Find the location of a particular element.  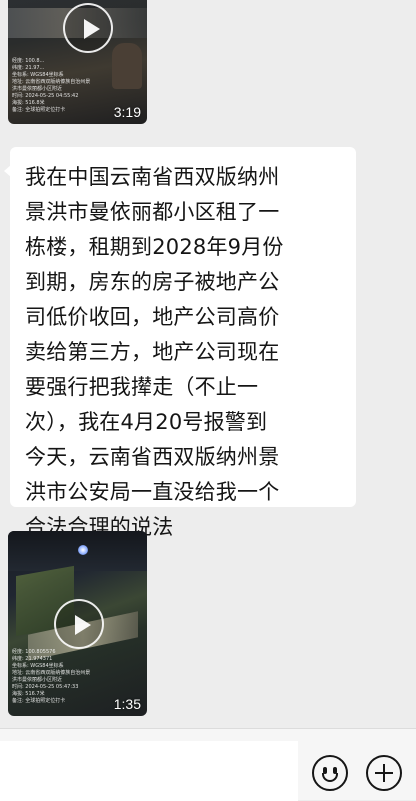

video-duration: 1:35 is located at coordinates (127, 704).